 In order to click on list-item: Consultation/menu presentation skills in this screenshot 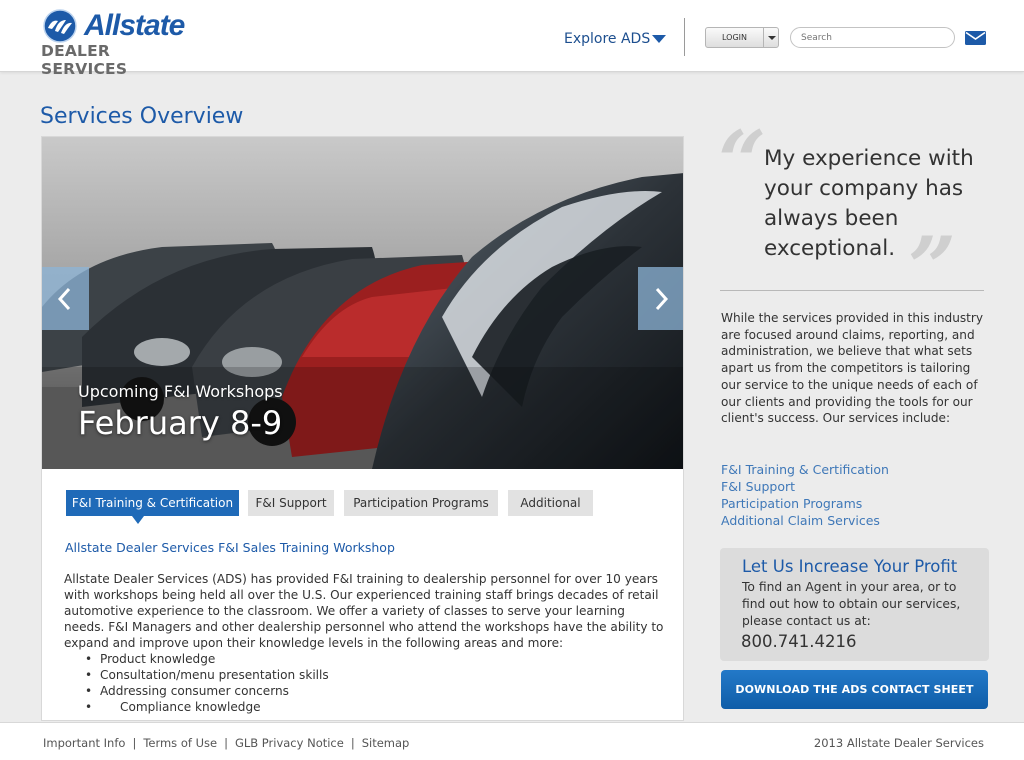, I will do `click(372, 675)`.